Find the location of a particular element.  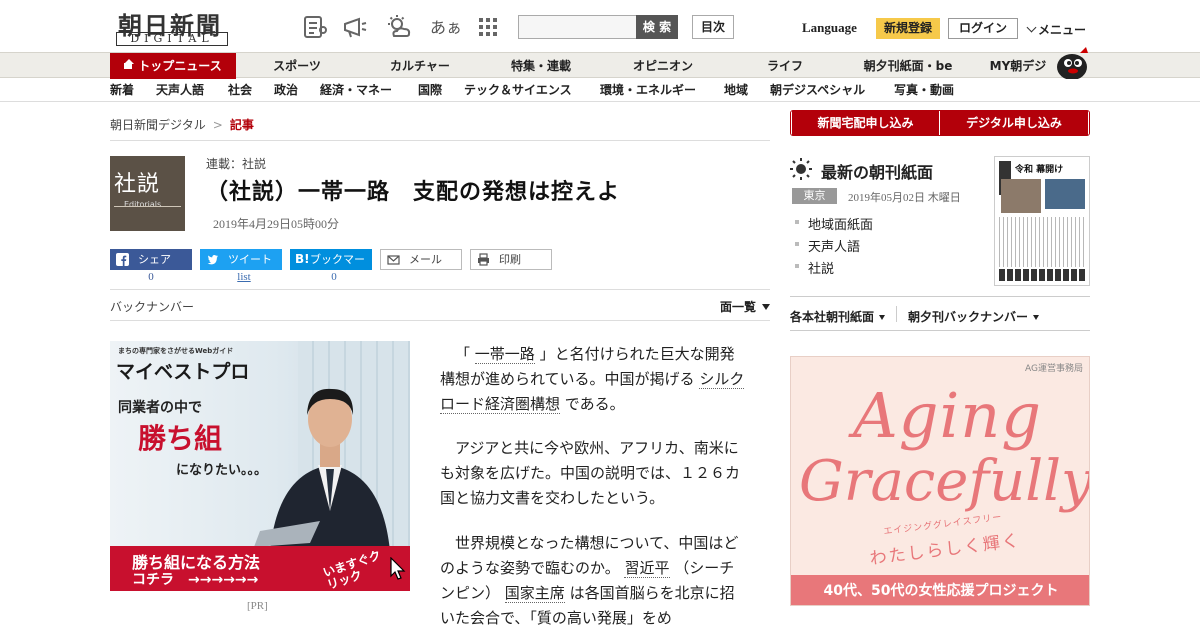

breadcrumb-home: 朝日新聞デジタル is located at coordinates (158, 125).